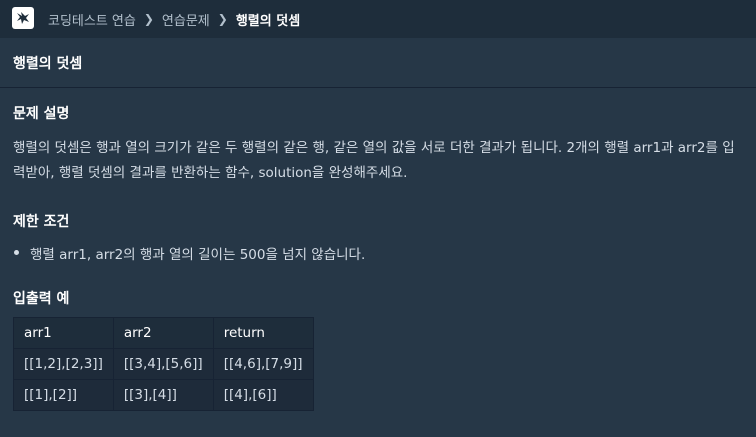 Image resolution: width=756 pixels, height=437 pixels. I want to click on table-cell: [[3],[4]], so click(163, 395).